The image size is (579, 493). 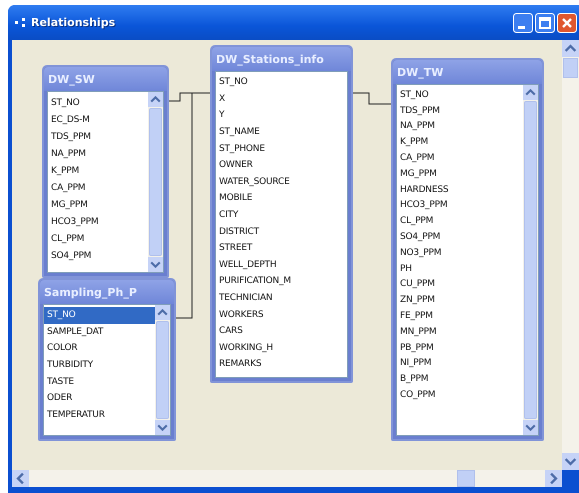 I want to click on table-name: DW_TW, so click(x=420, y=72).